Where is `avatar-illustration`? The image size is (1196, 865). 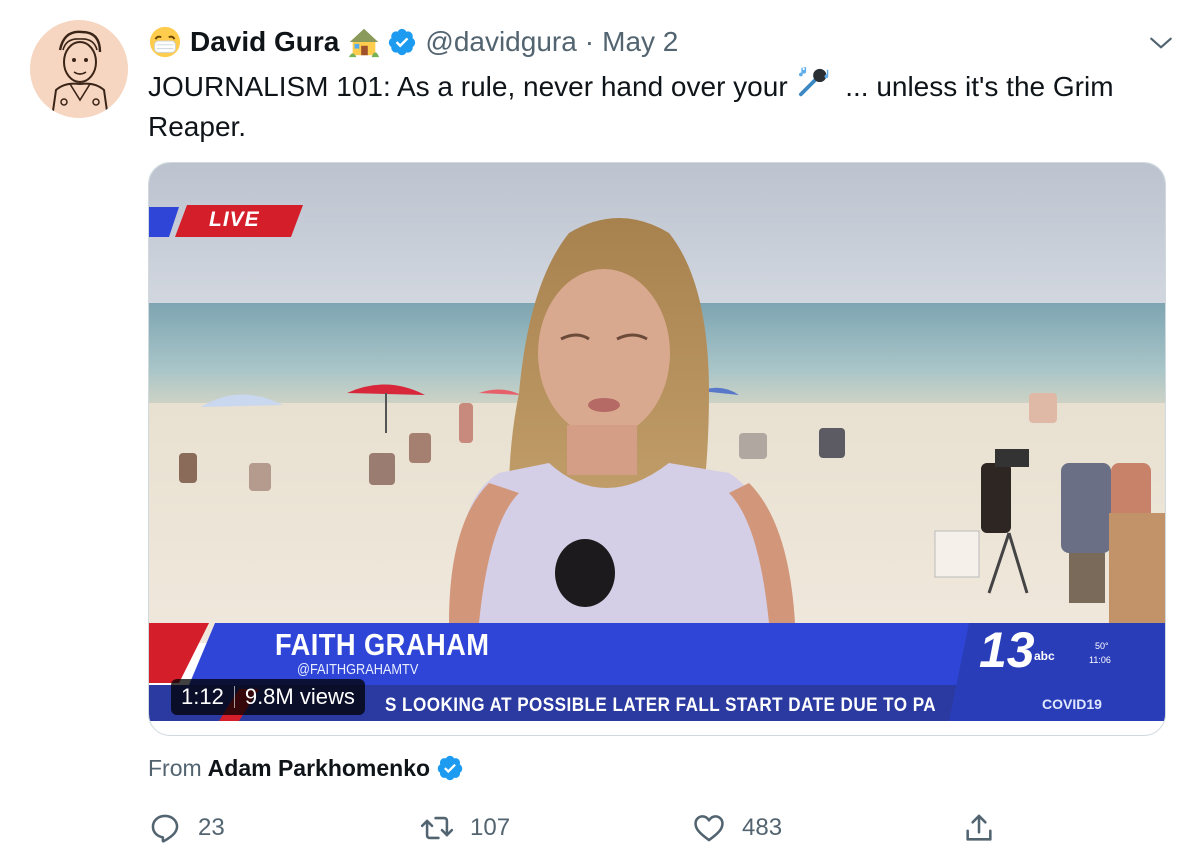
avatar-illustration is located at coordinates (79, 69).